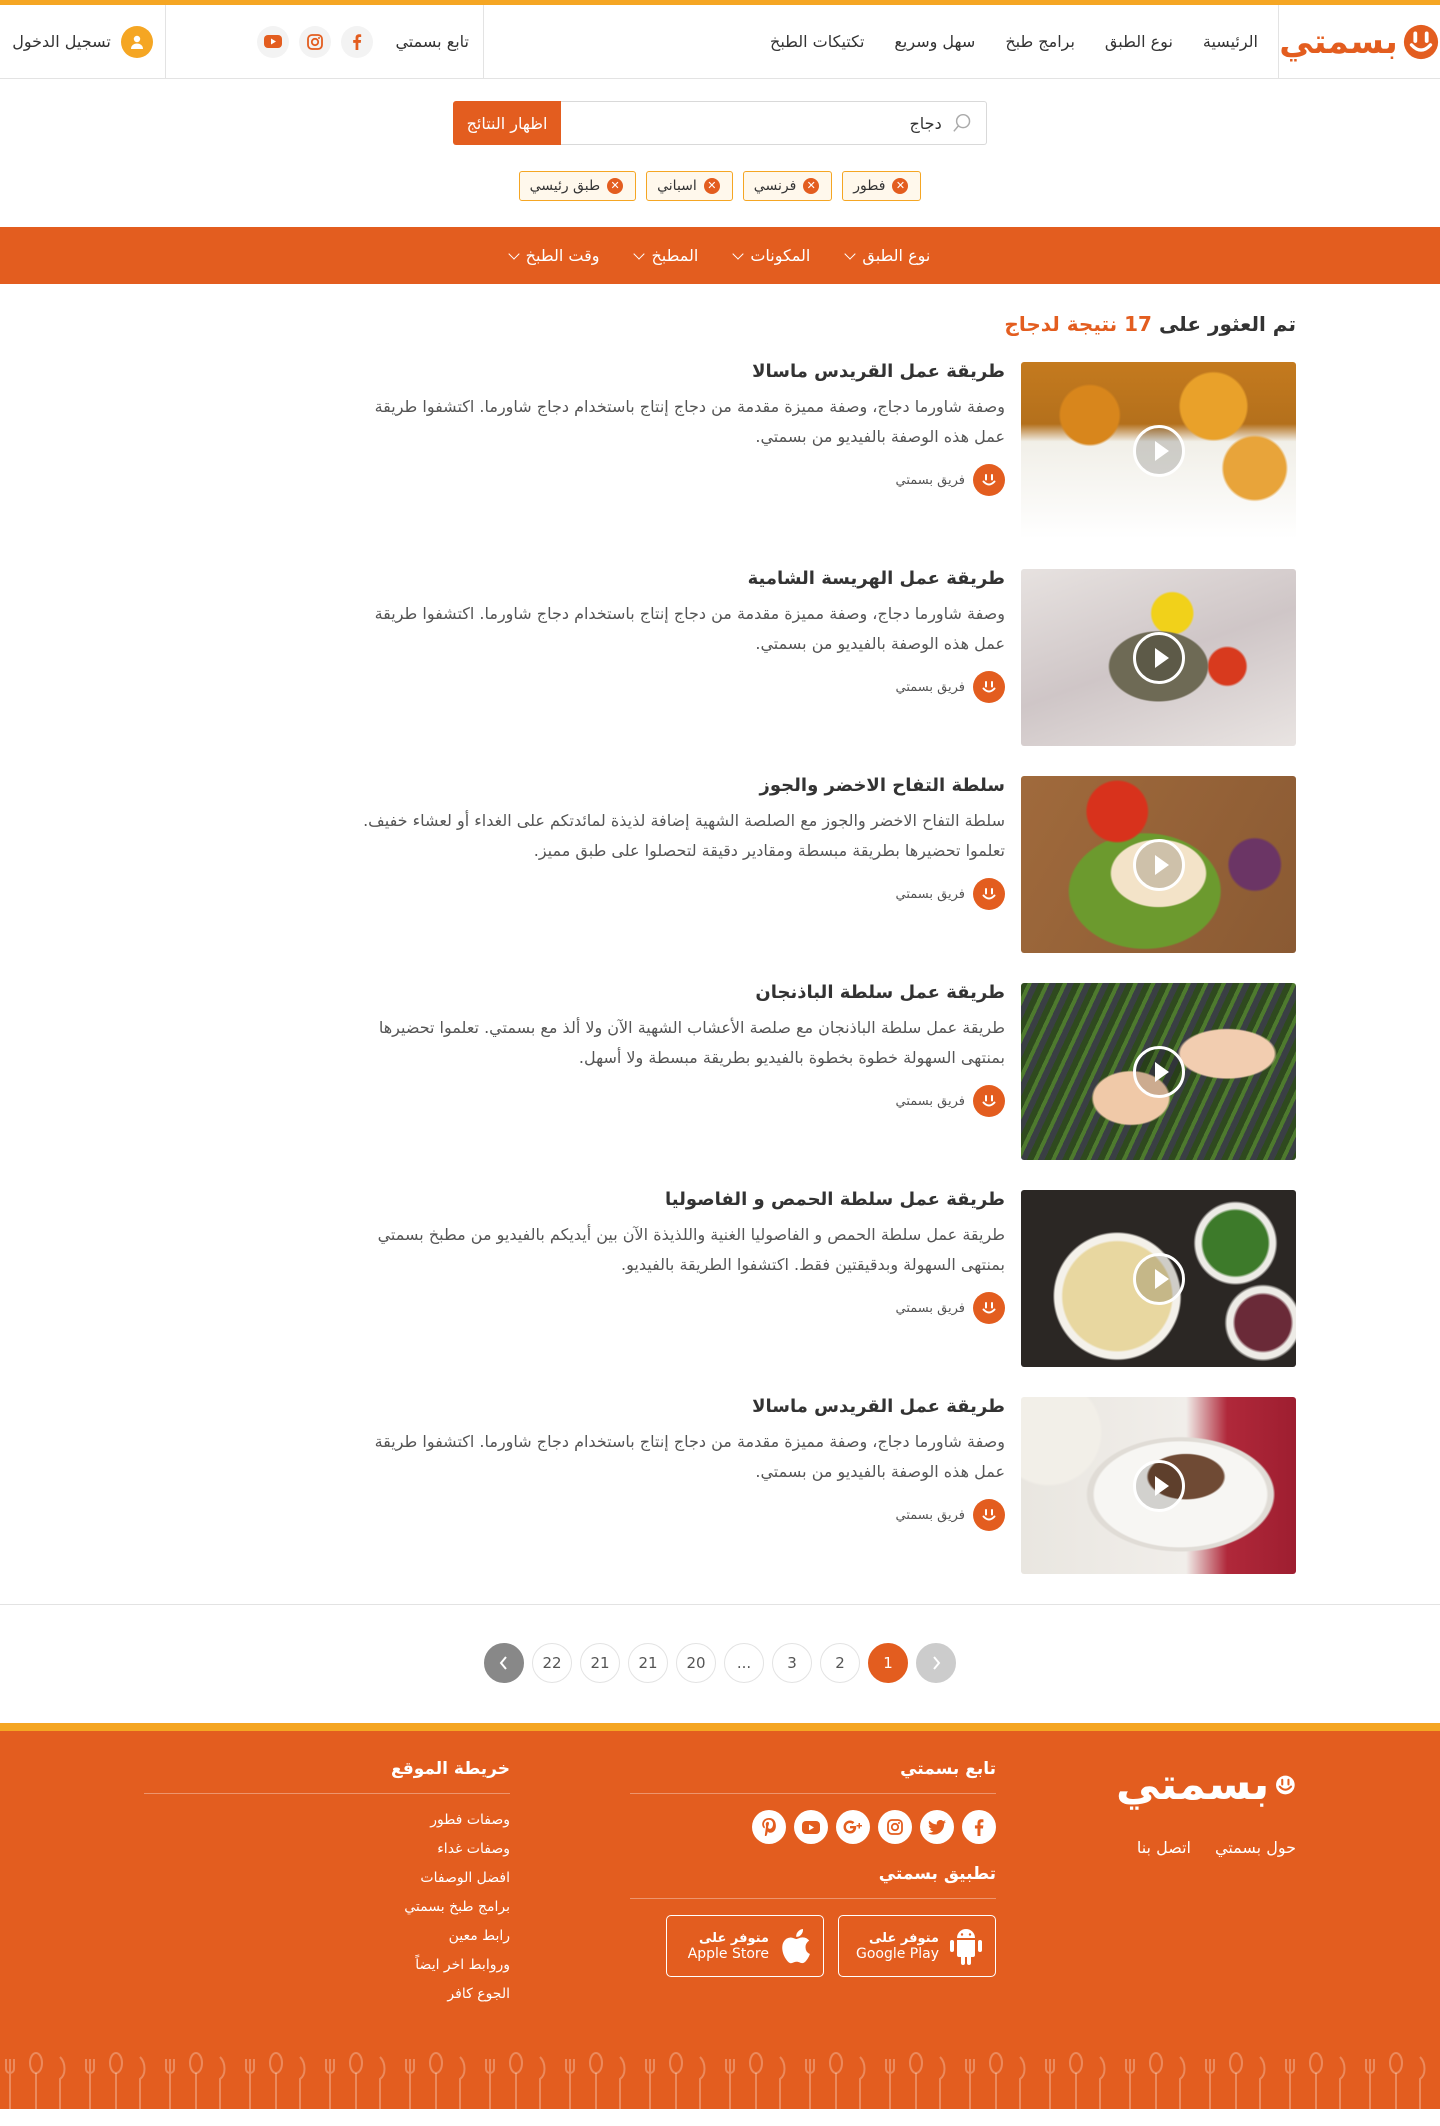  What do you see at coordinates (577, 186) in the screenshot?
I see `tag-main-dish: ✕ طبق رئيسي` at bounding box center [577, 186].